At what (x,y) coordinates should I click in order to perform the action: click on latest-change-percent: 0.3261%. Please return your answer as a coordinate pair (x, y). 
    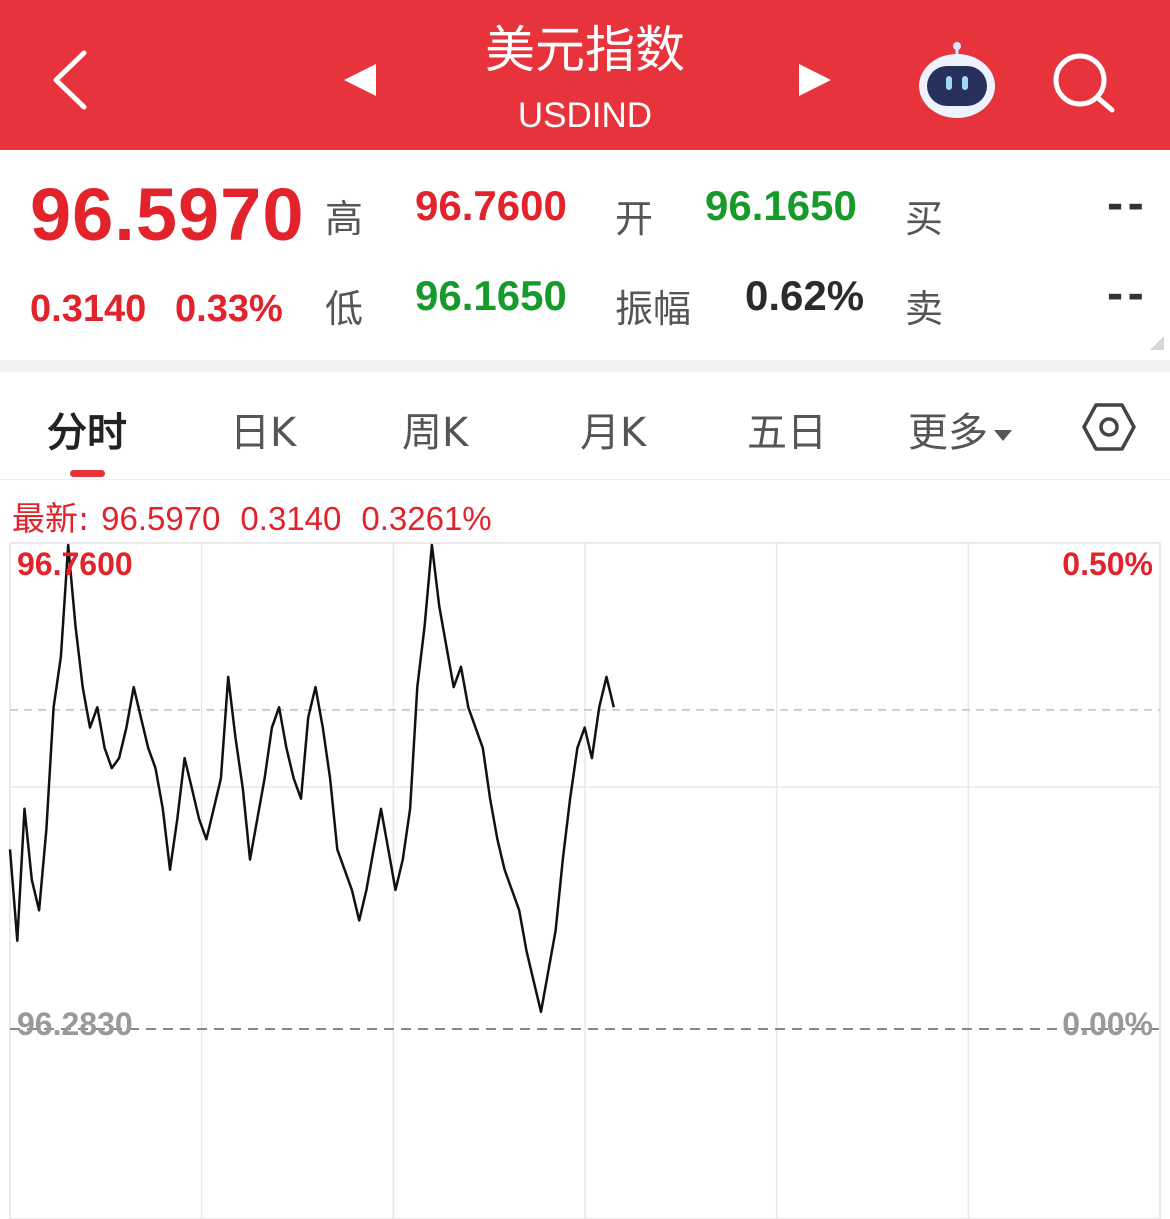
    Looking at the image, I should click on (426, 518).